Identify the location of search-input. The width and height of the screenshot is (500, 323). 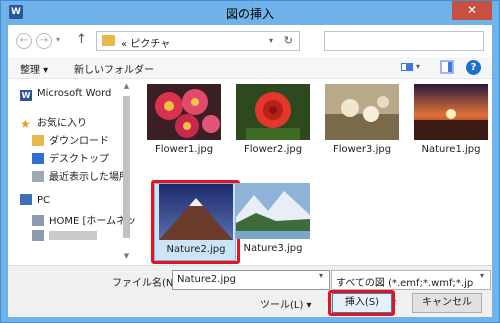
(404, 41).